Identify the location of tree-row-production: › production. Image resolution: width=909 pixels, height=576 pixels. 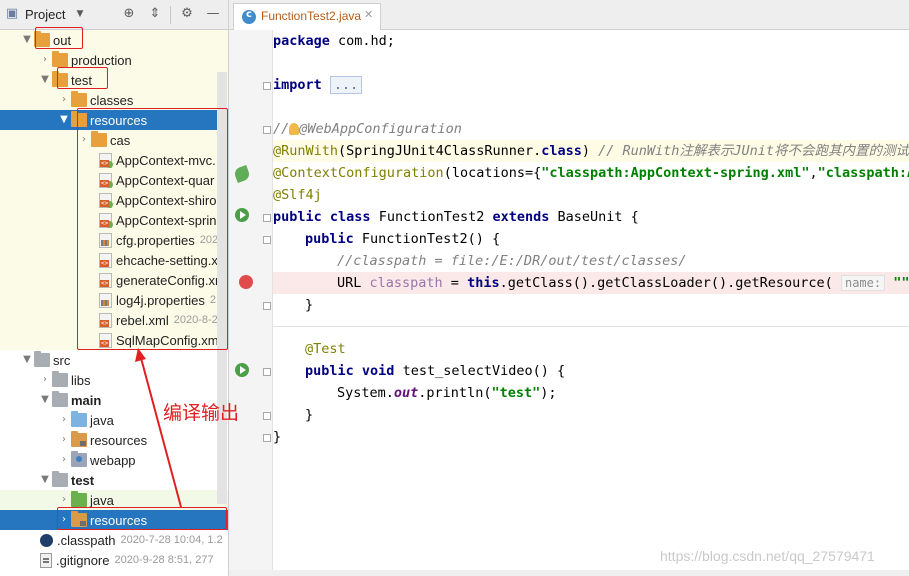
(114, 60).